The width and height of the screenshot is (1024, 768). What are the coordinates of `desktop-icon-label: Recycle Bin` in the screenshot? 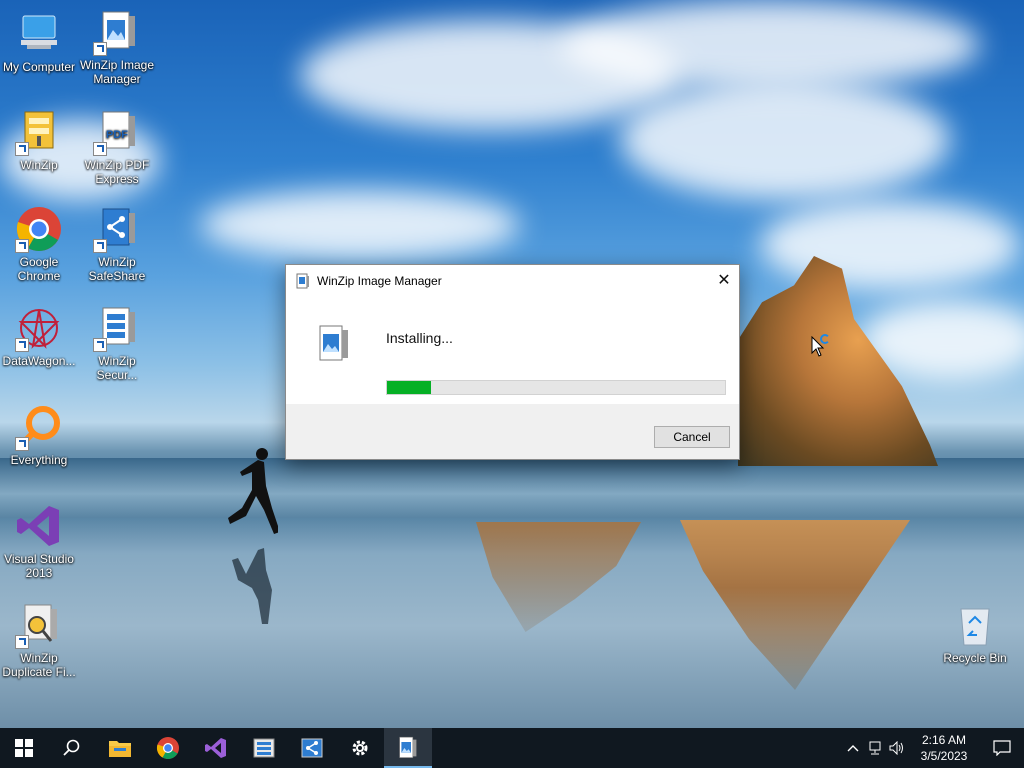 It's located at (975, 658).